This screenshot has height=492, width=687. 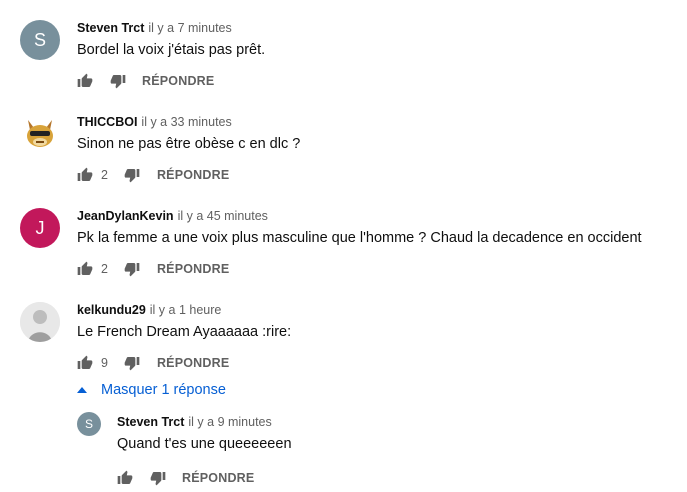 I want to click on comment-text: Sinon ne pas être obèse c en dlc ?, so click(x=189, y=144).